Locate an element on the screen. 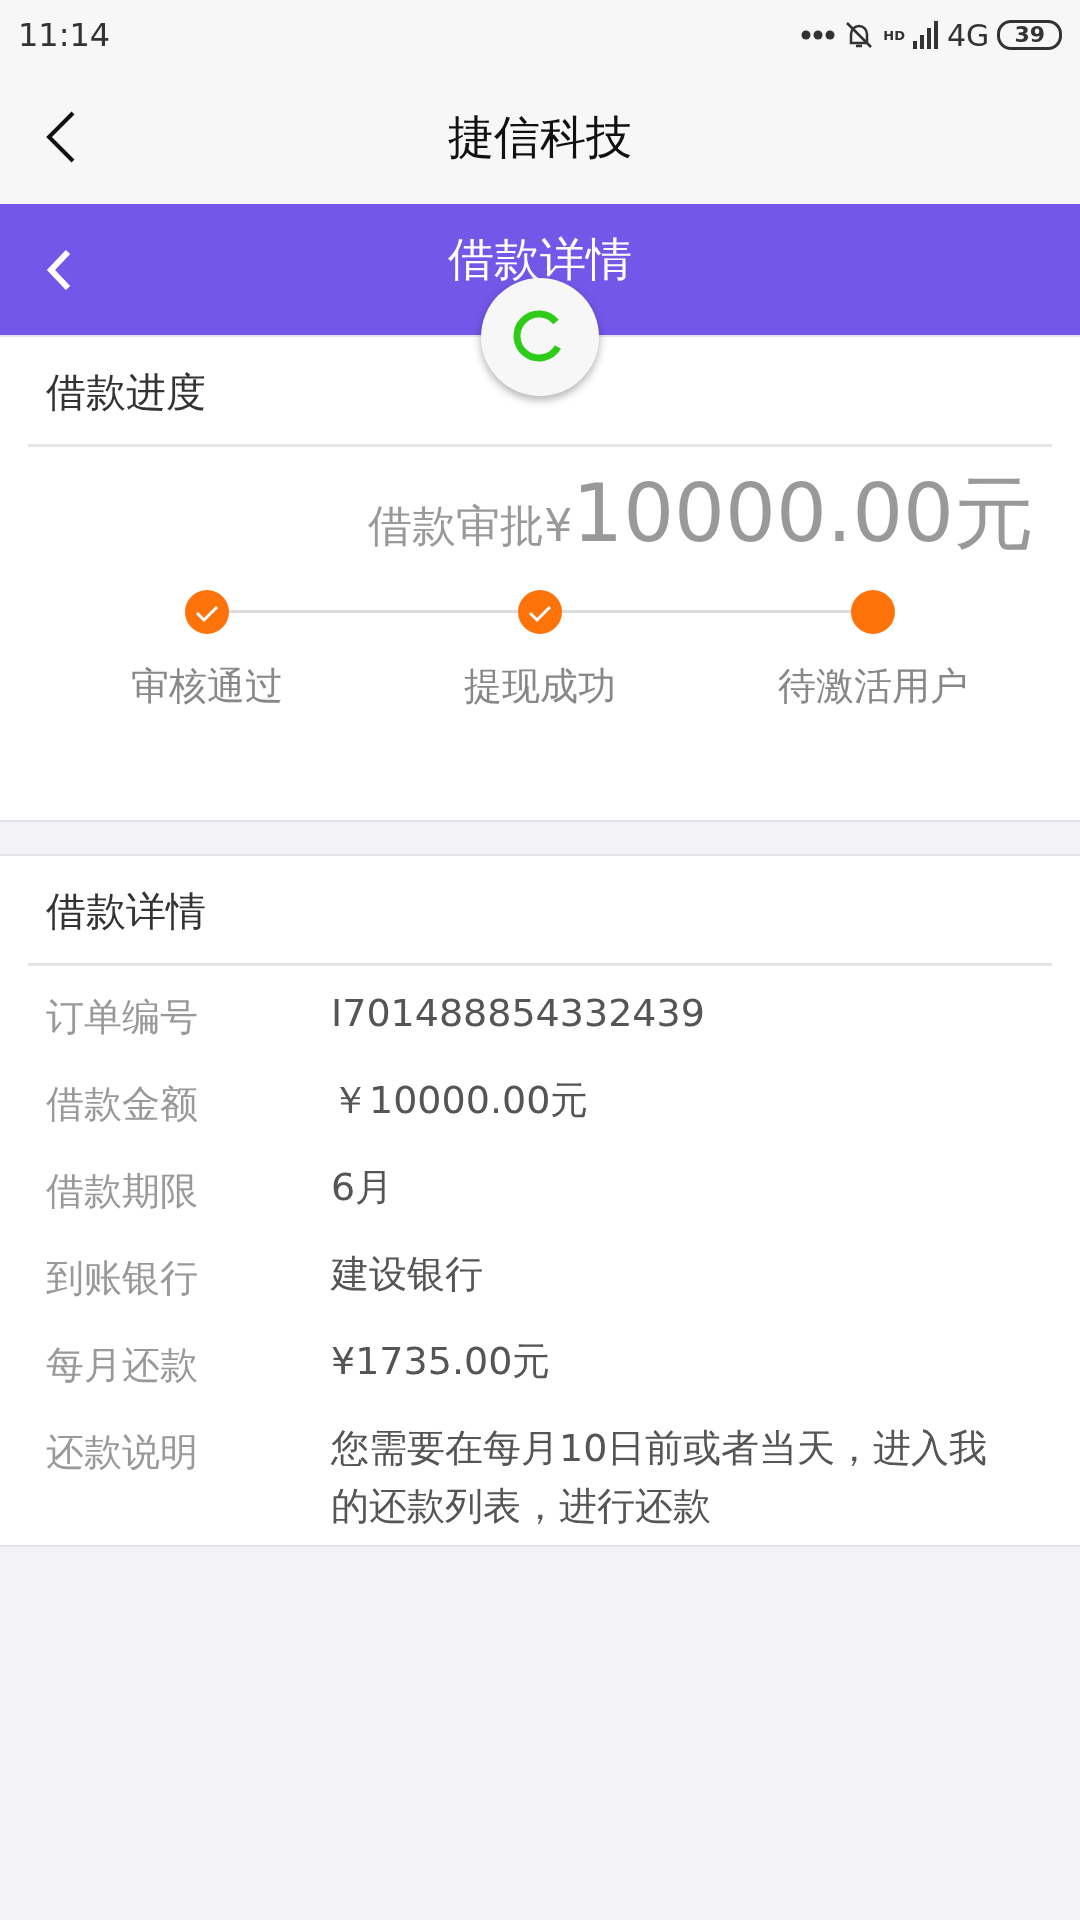 The image size is (1080, 1920). signal-icon is located at coordinates (926, 35).